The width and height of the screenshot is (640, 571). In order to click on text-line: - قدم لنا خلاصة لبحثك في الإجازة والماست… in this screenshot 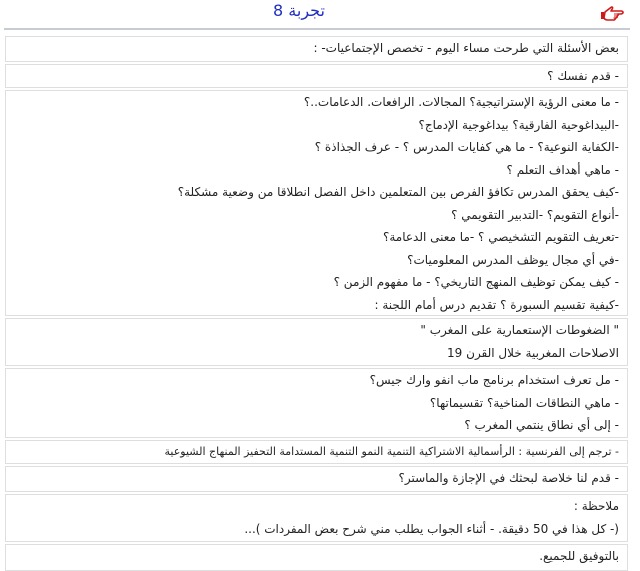, I will do `click(508, 478)`.